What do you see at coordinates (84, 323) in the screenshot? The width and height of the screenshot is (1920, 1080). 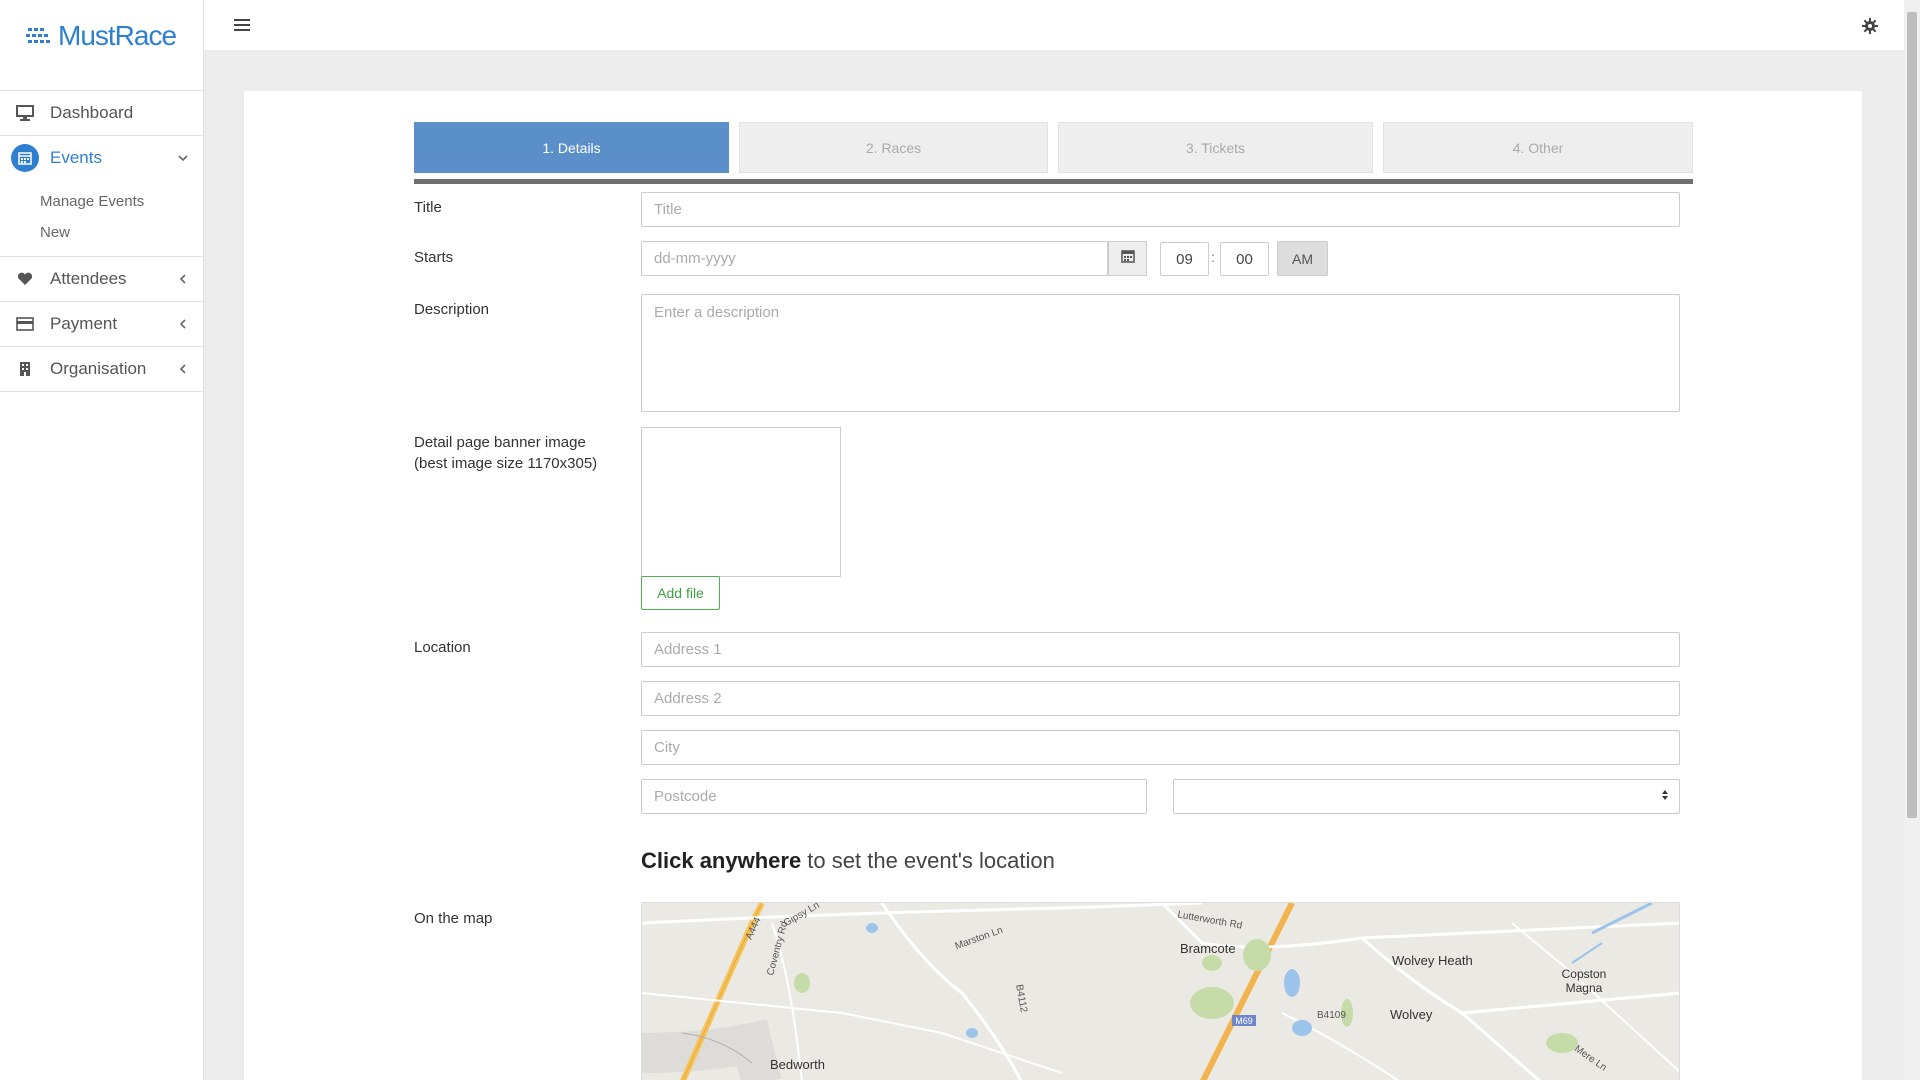 I see `sidebar-item-label: Payment` at bounding box center [84, 323].